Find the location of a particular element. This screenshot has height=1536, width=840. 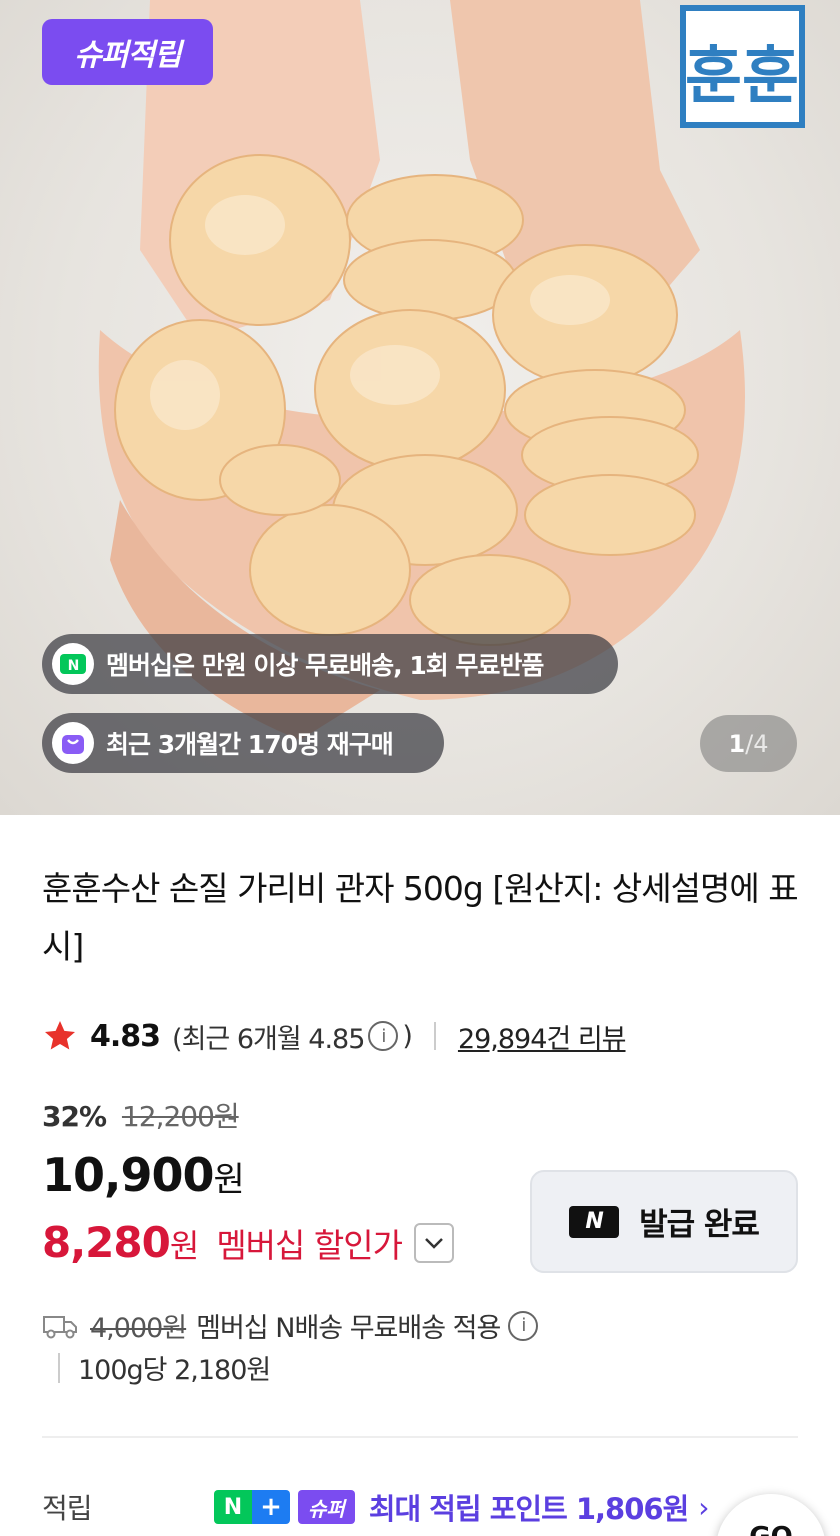

svg-text: N is located at coordinates (73, 666).